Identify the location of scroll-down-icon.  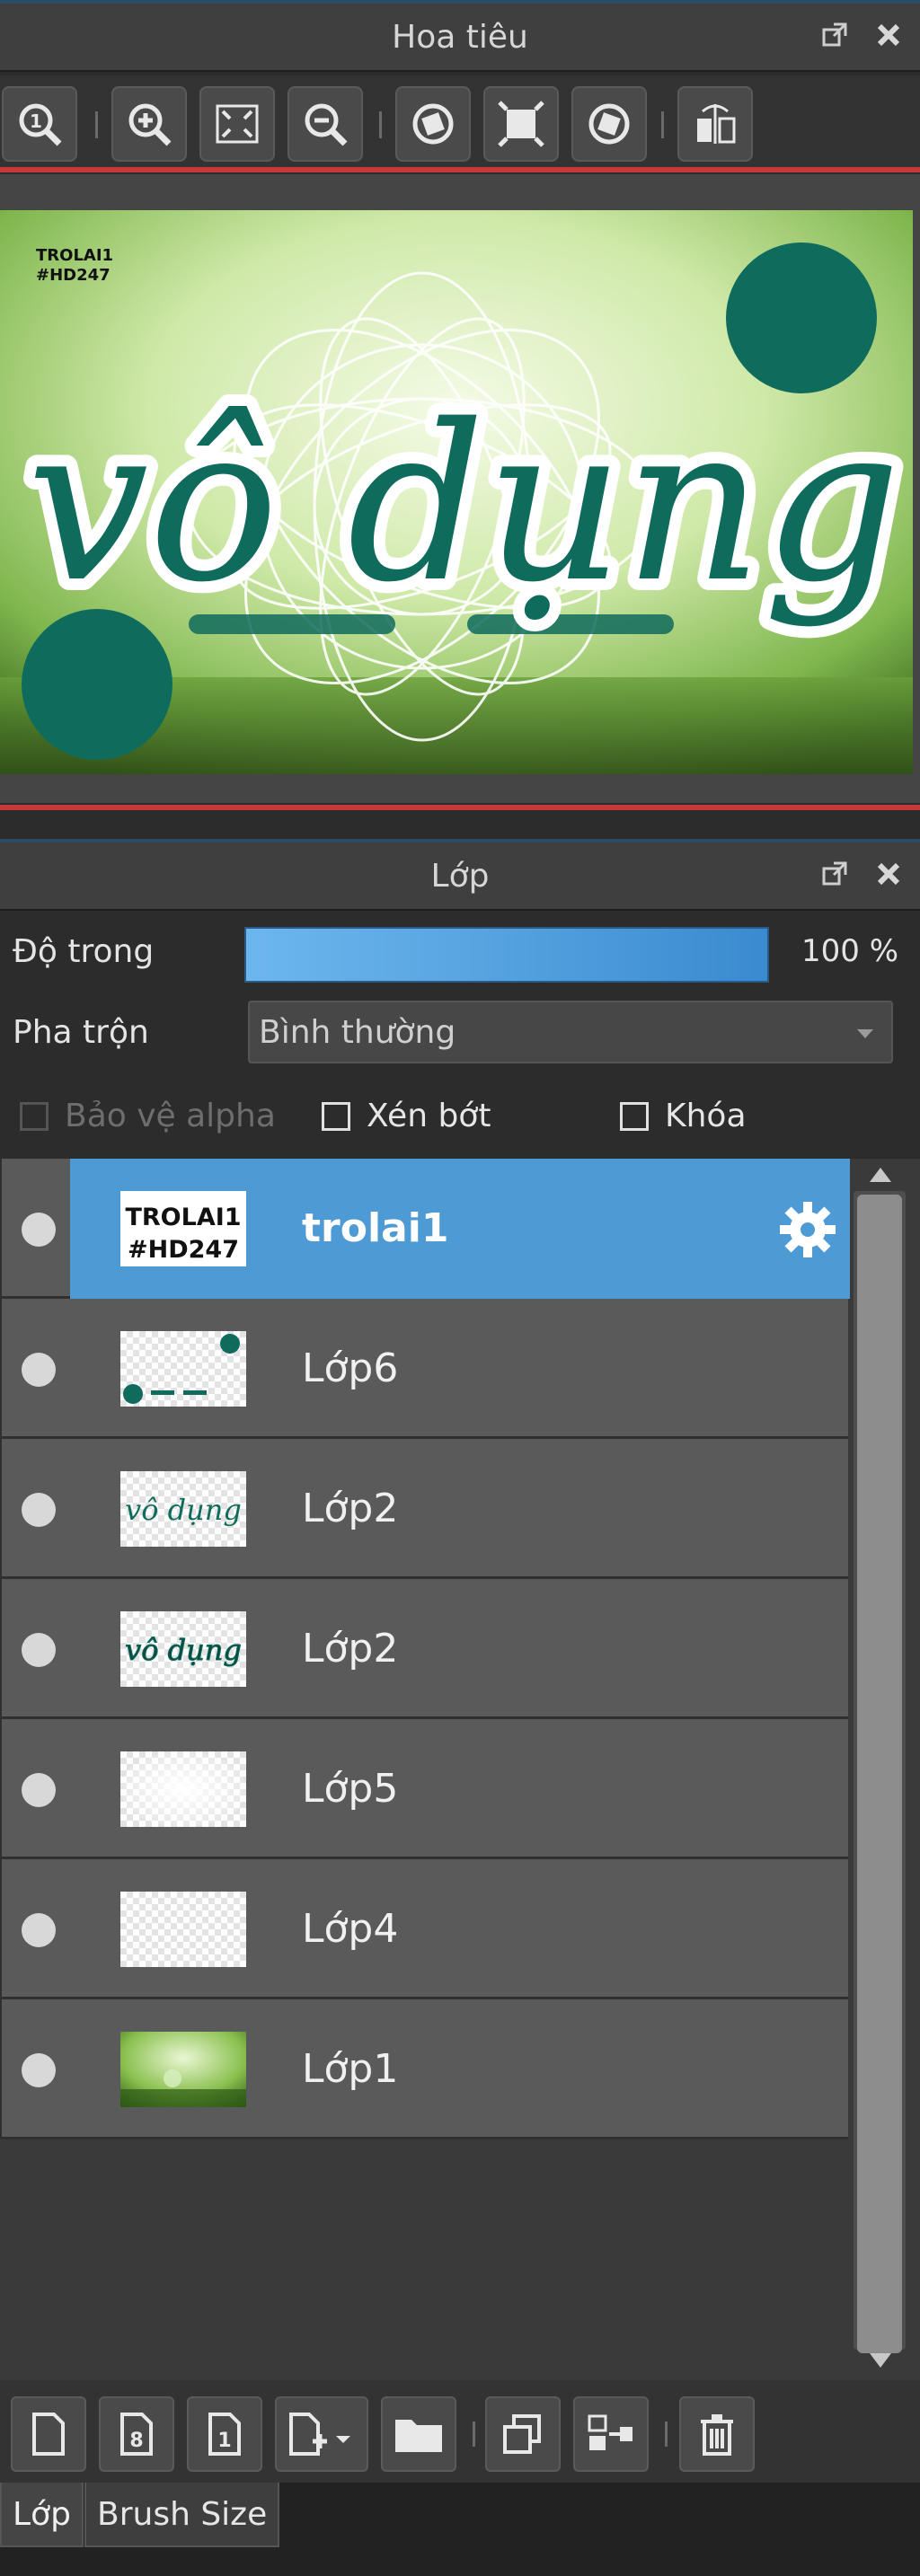
(880, 2360).